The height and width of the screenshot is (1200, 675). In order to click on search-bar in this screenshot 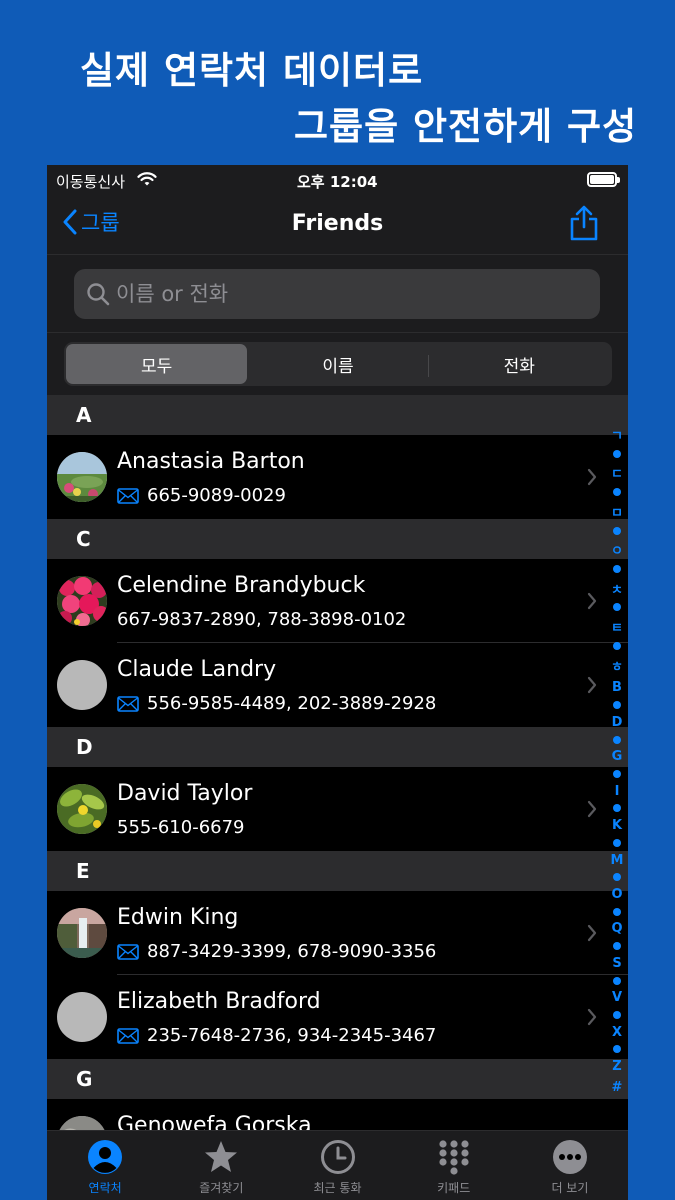, I will do `click(337, 294)`.